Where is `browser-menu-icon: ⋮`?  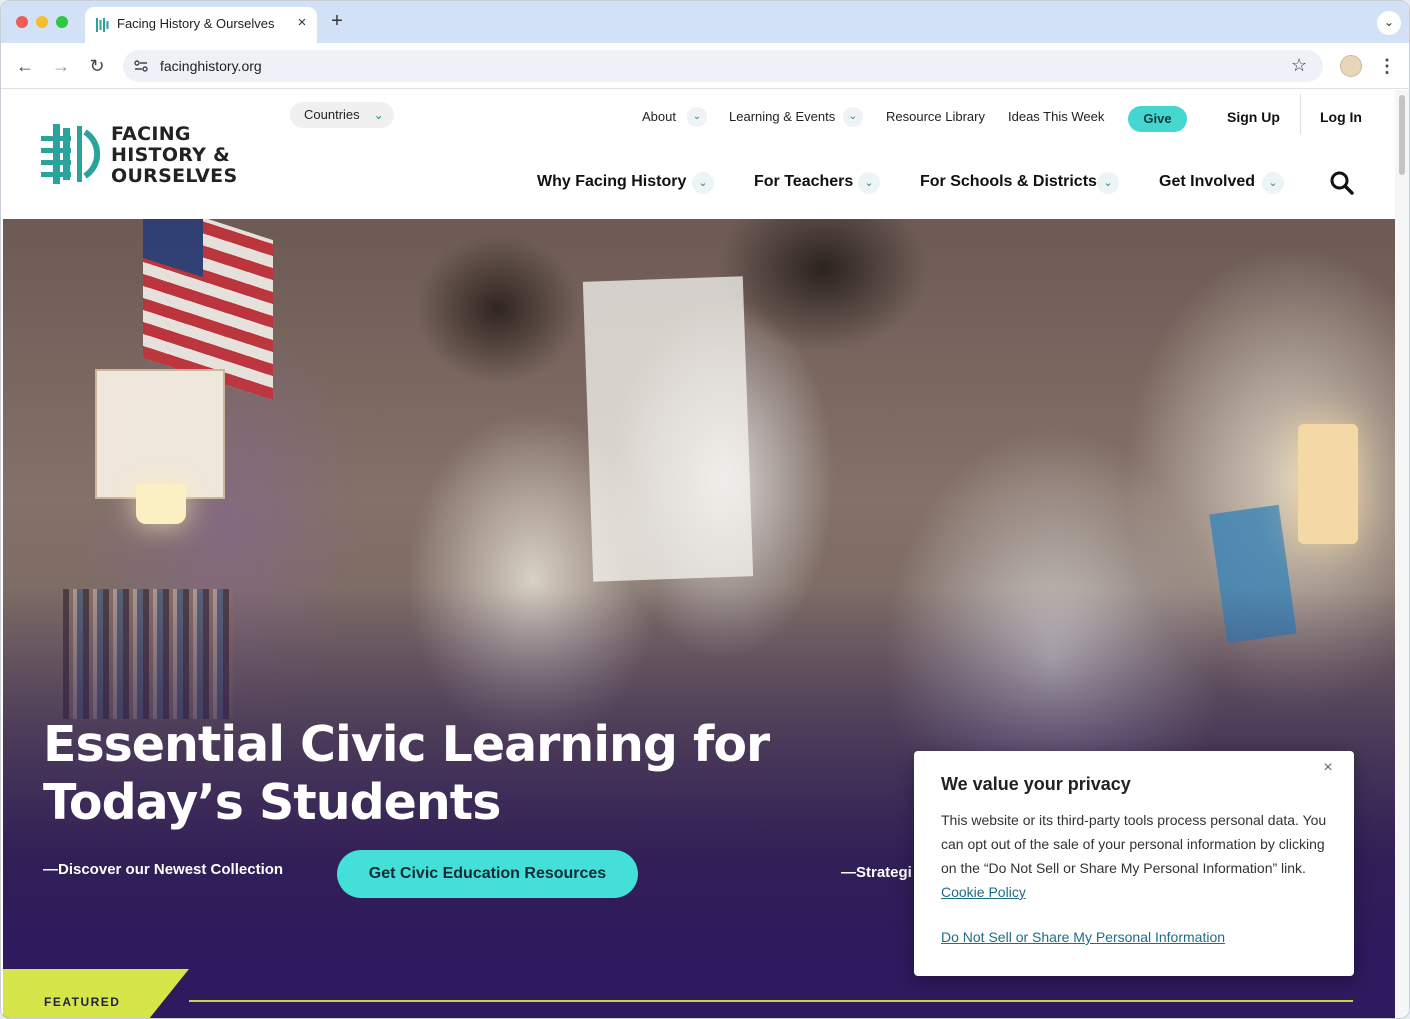
browser-menu-icon: ⋮ is located at coordinates (1387, 66).